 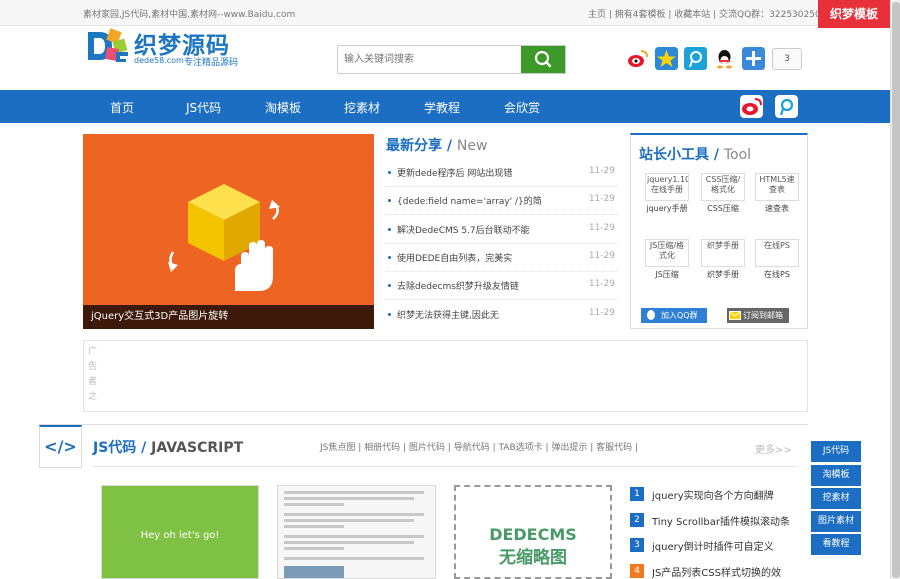 What do you see at coordinates (735, 315) in the screenshot?
I see `mail-icon` at bounding box center [735, 315].